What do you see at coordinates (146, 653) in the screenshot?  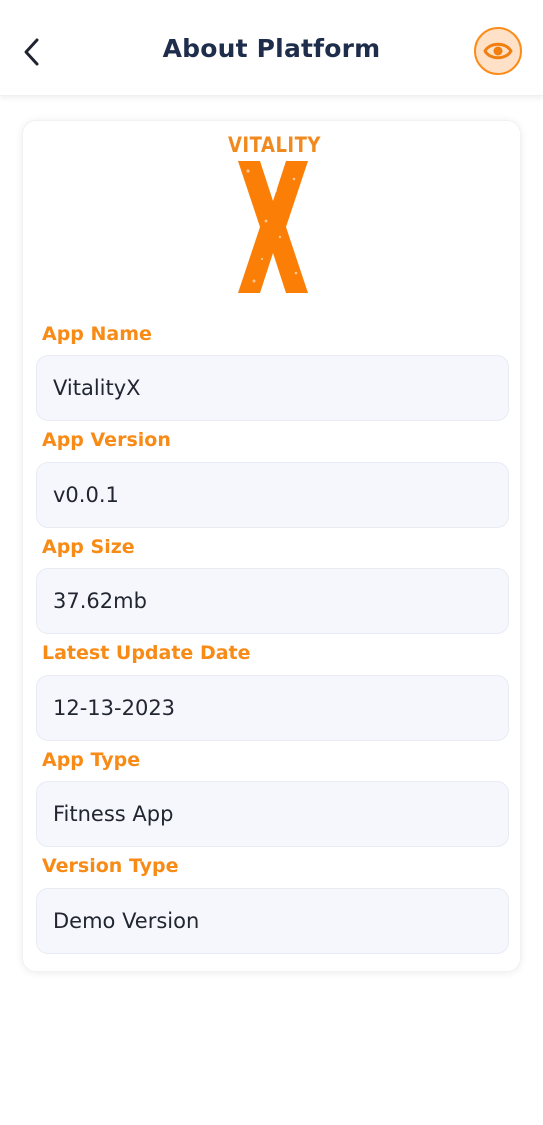 I see `latest-update-date-label: Latest Update Date` at bounding box center [146, 653].